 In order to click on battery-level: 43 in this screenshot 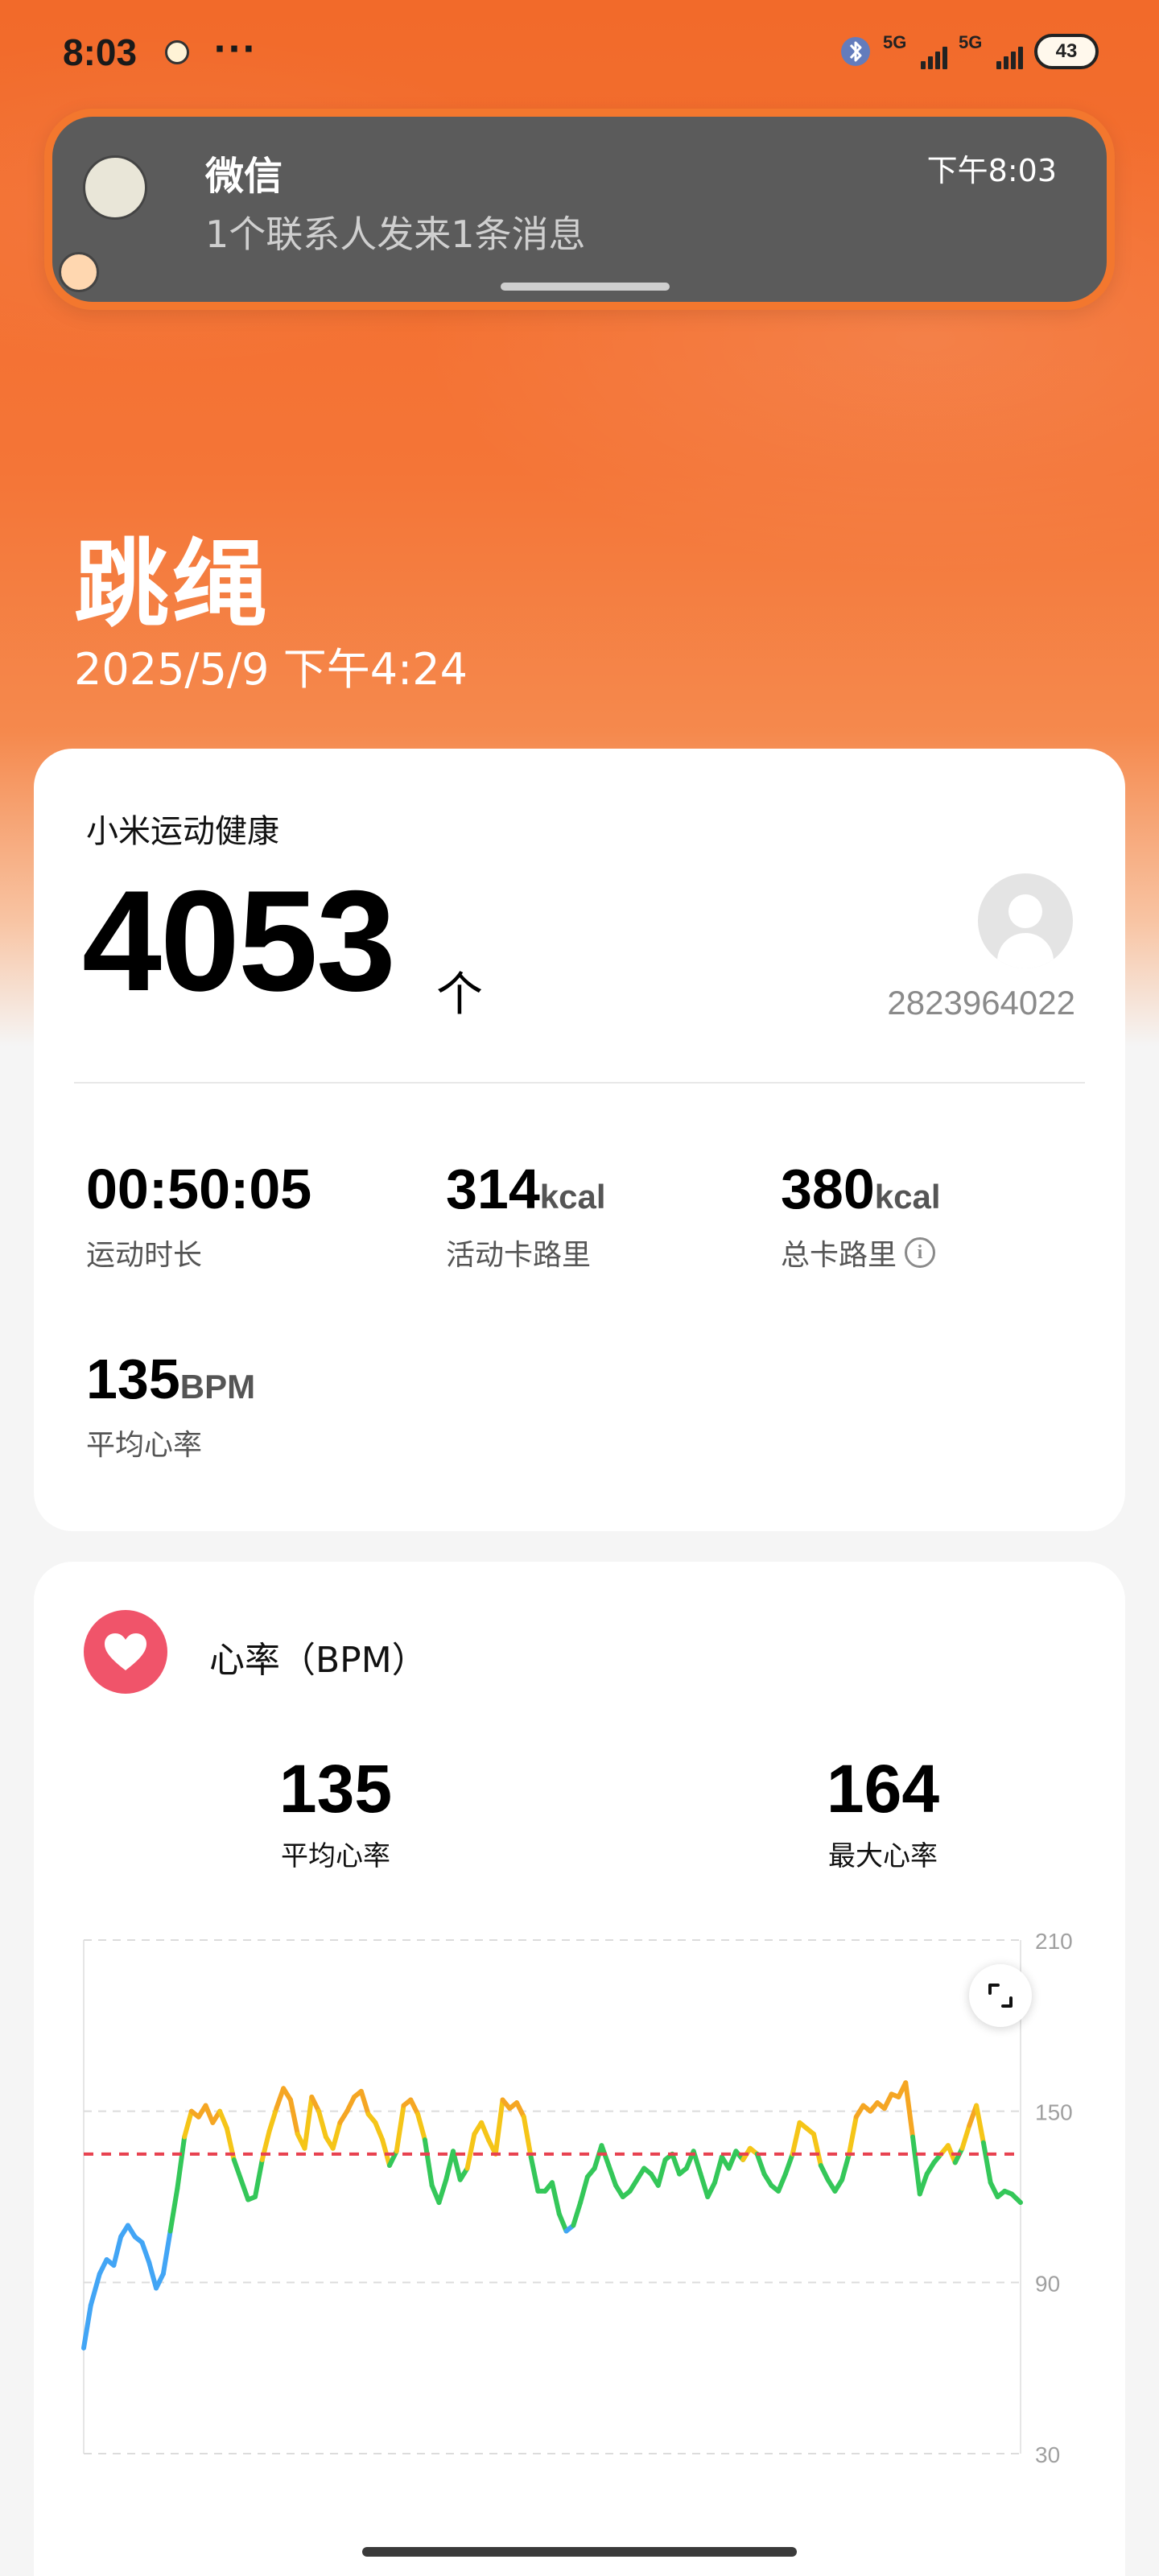, I will do `click(1066, 51)`.